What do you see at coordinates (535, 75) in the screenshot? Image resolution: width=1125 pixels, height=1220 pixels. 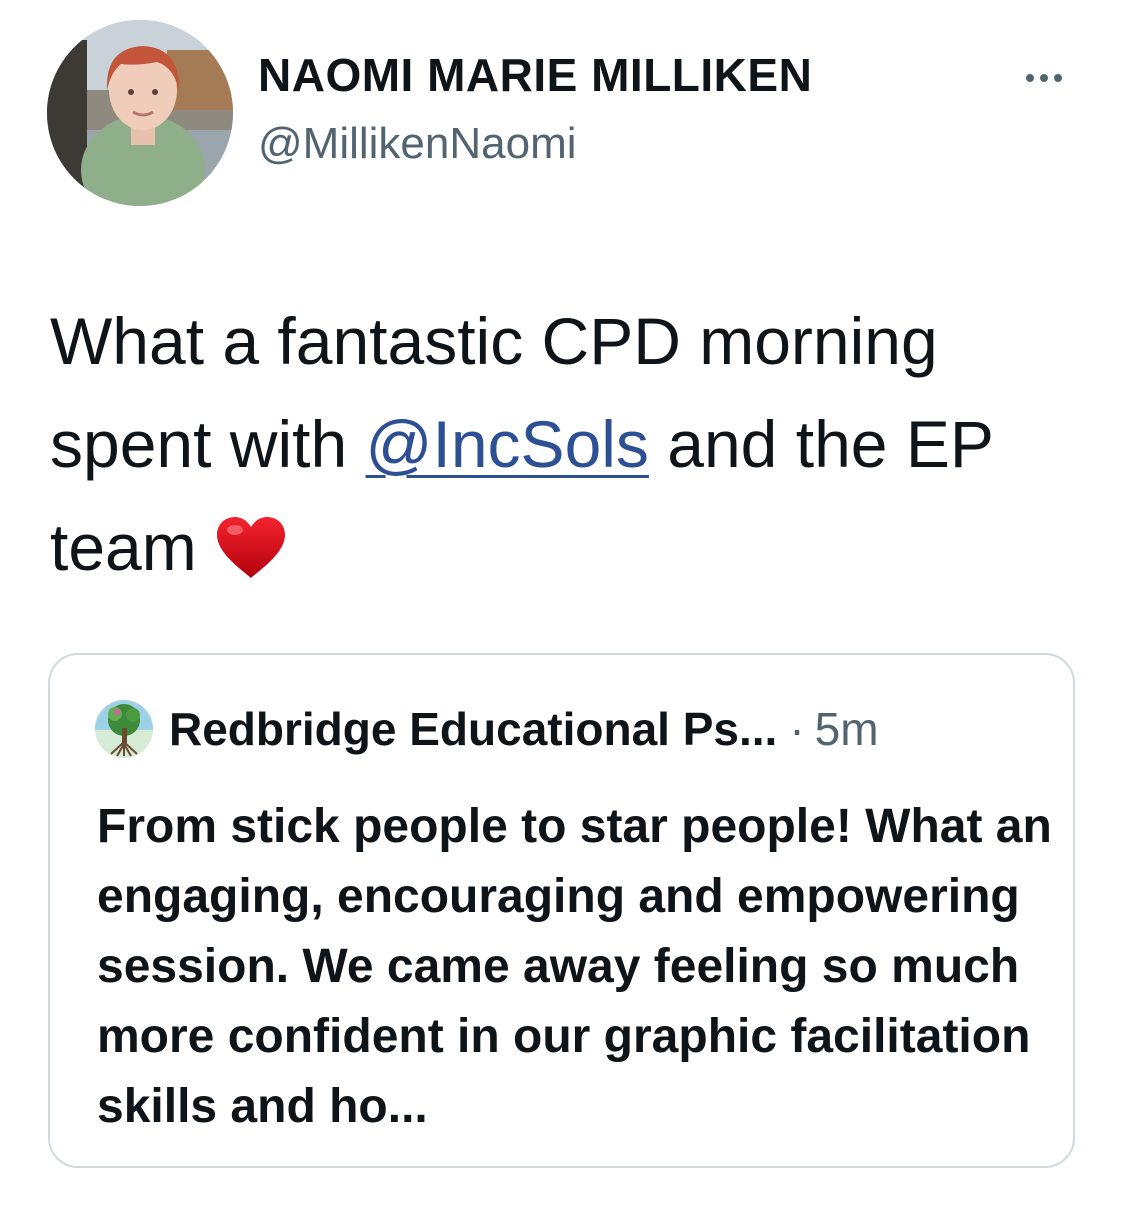 I see `author-display-name: NAOMI MARIE MILLIKEN` at bounding box center [535, 75].